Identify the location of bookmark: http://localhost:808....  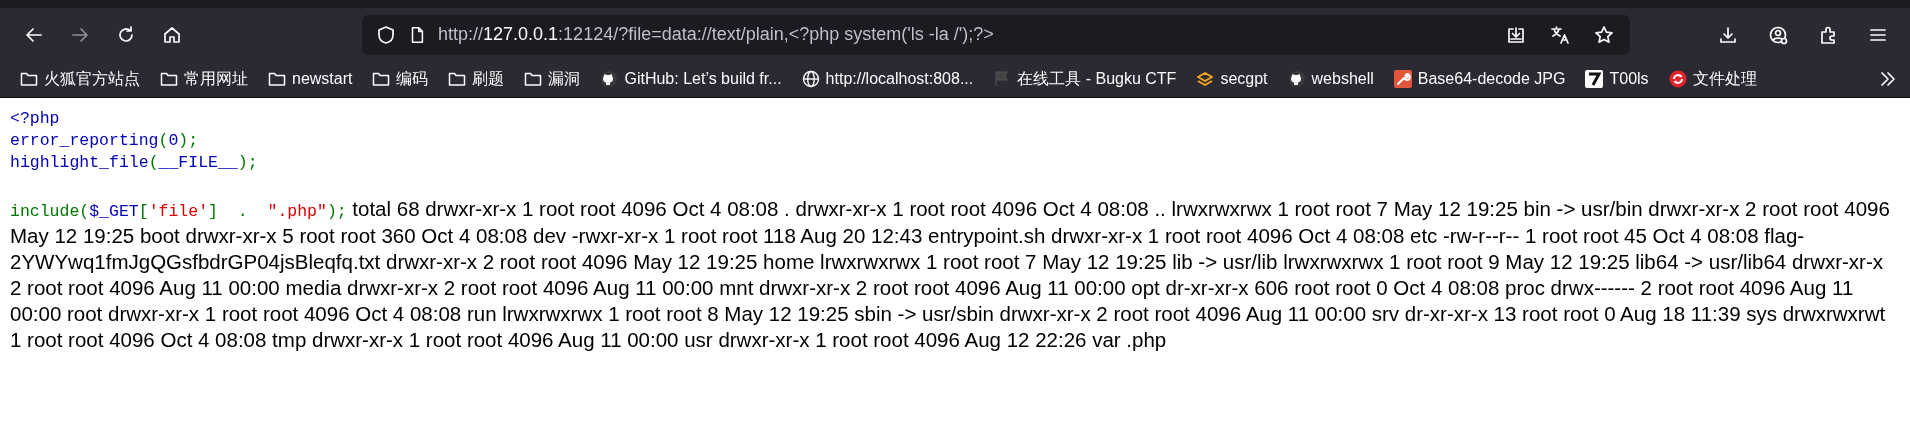
(887, 79).